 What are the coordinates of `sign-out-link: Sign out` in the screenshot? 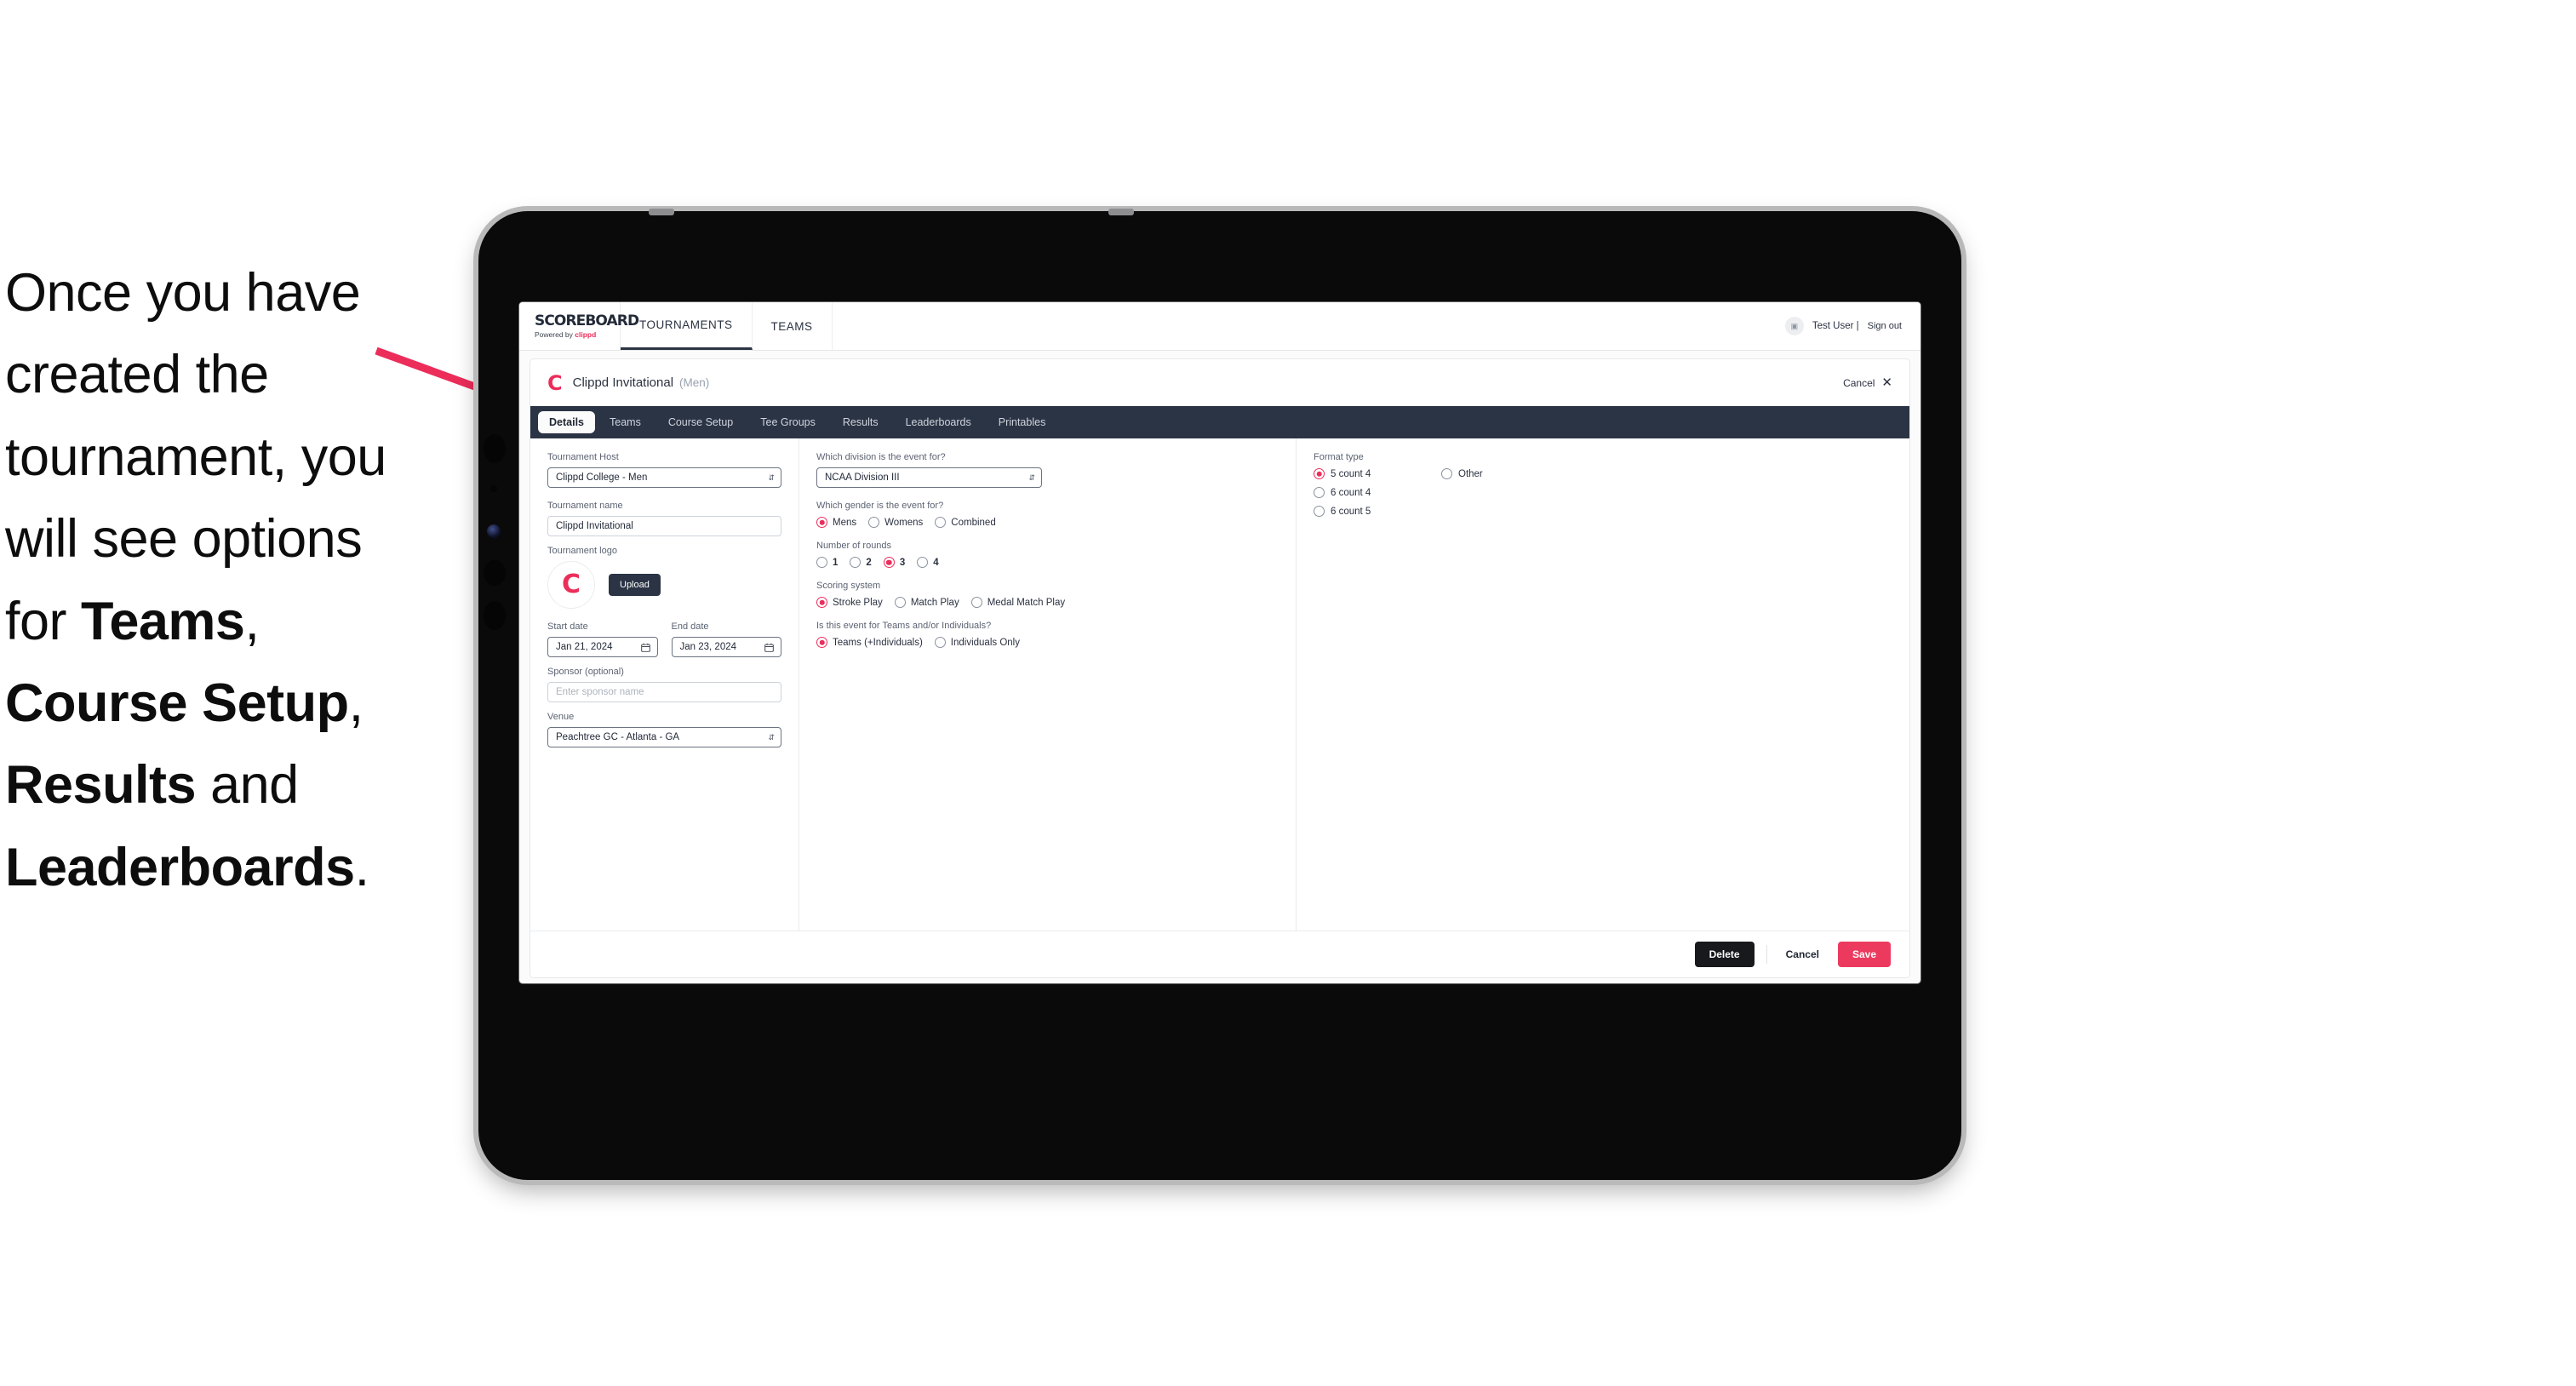 It's located at (1885, 326).